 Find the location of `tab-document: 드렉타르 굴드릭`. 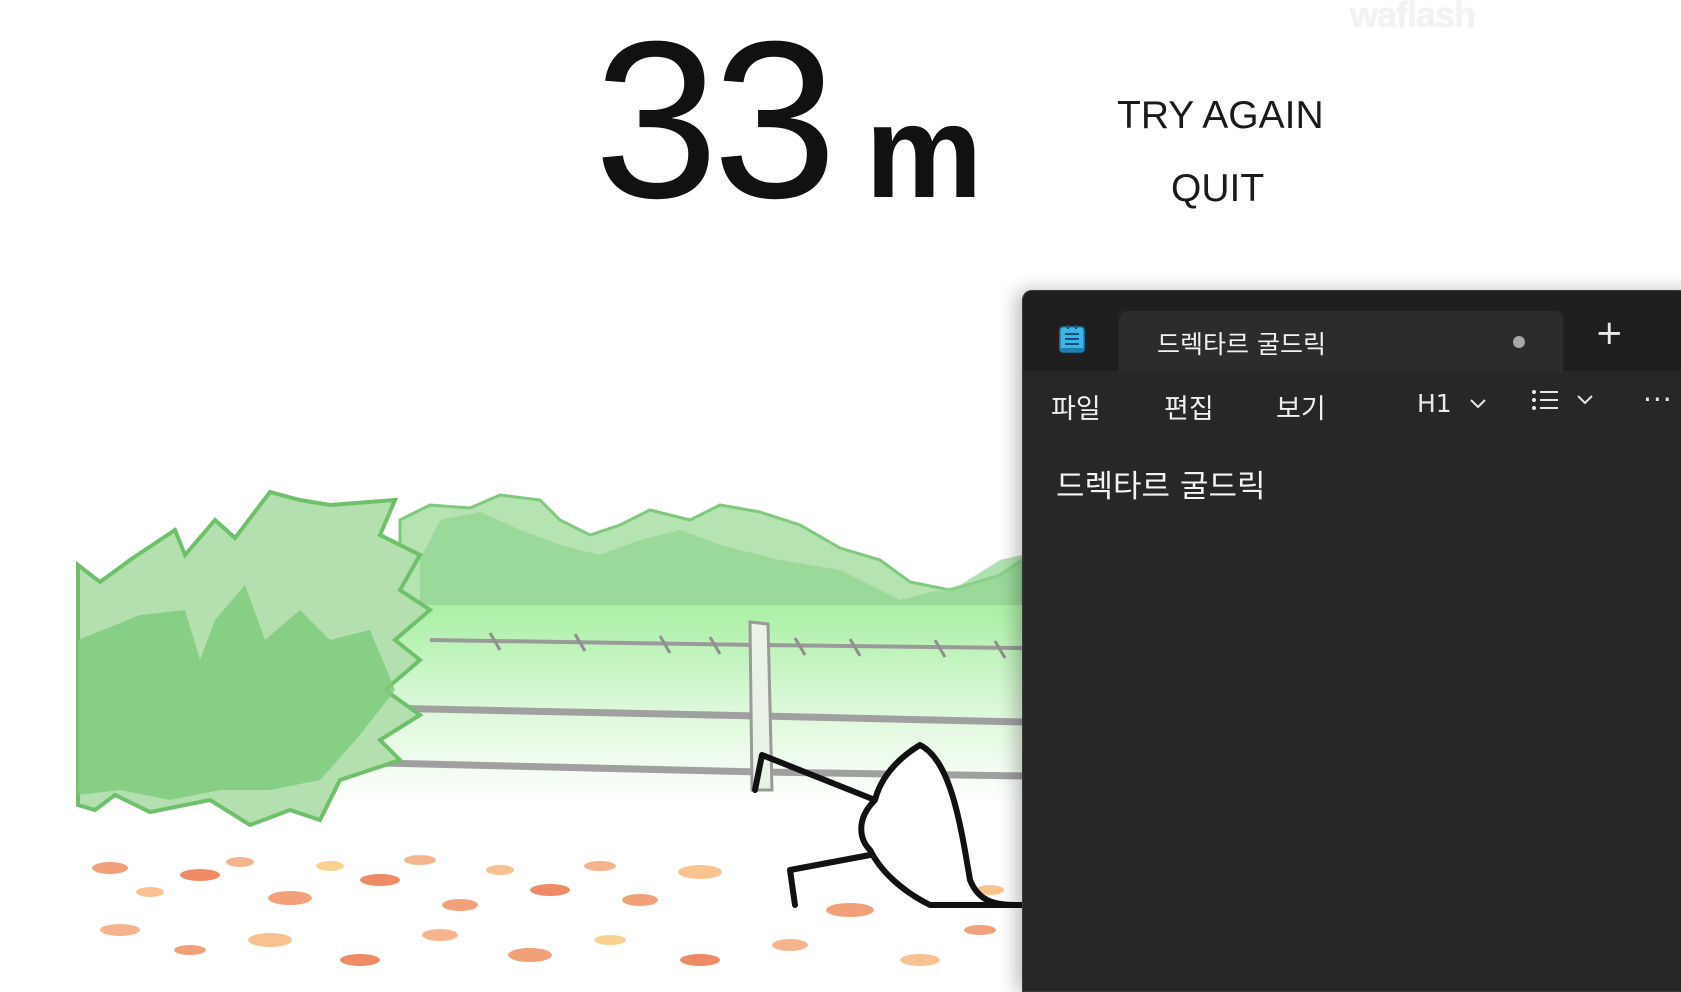

tab-document: 드렉타르 굴드릭 is located at coordinates (1341, 342).